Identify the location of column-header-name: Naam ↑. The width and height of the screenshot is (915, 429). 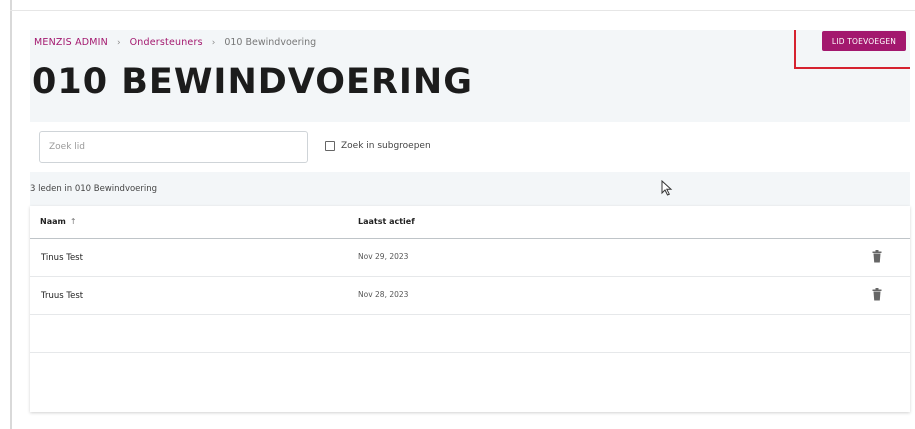
(58, 221).